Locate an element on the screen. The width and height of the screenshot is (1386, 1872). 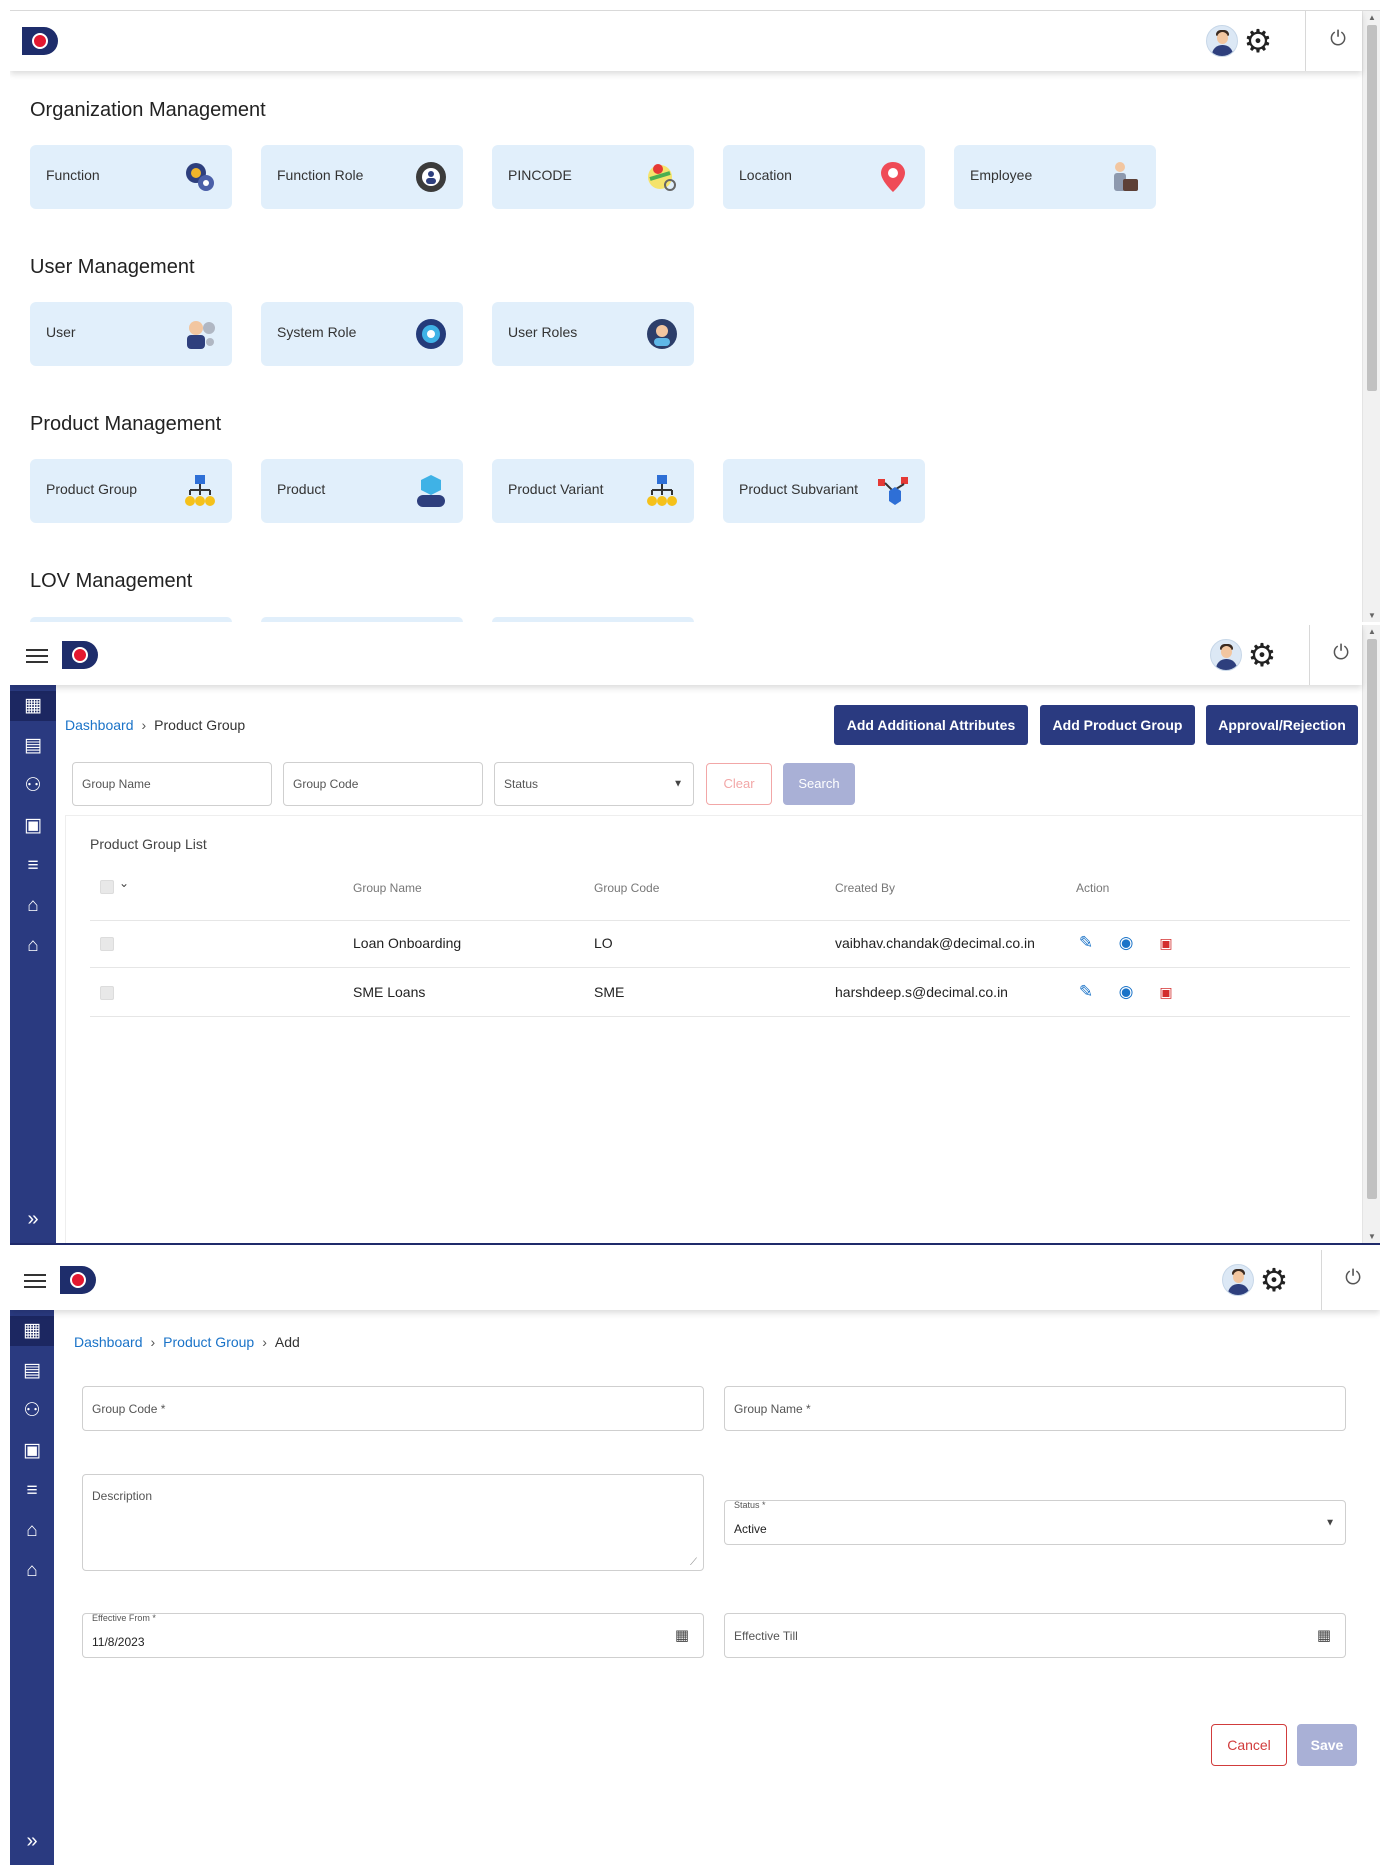
column-header-action: Action is located at coordinates (1093, 888).